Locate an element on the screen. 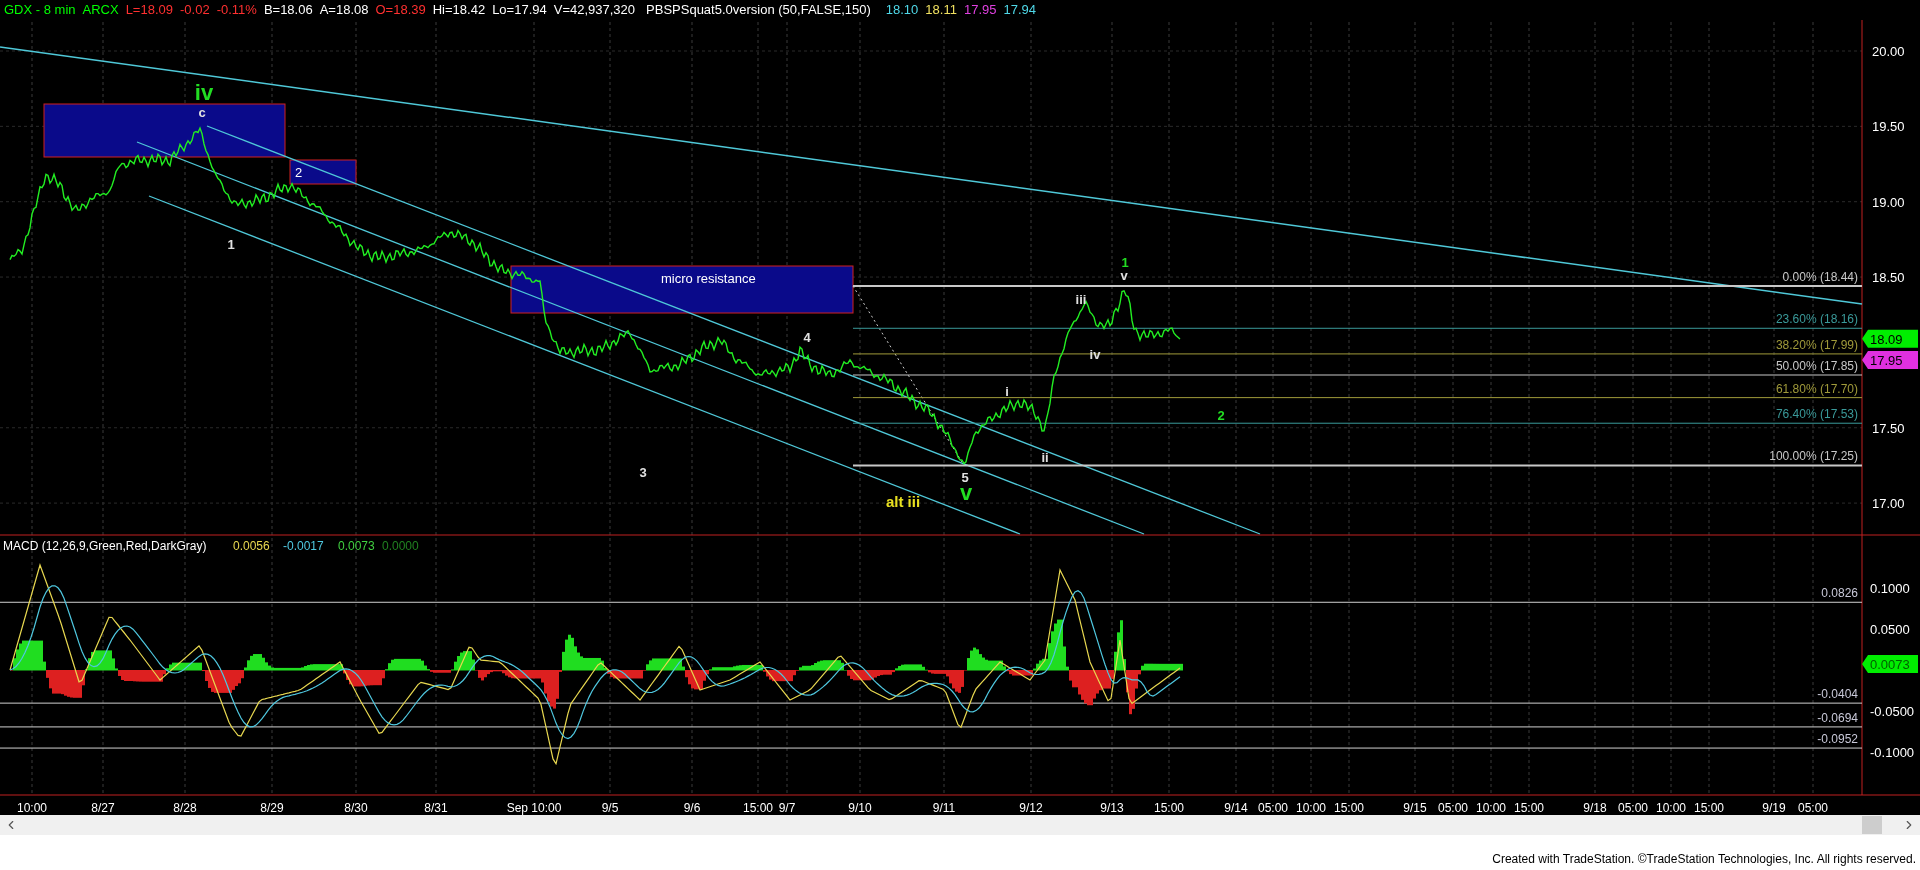 This screenshot has width=1920, height=870. zone-label: 2 is located at coordinates (299, 172).